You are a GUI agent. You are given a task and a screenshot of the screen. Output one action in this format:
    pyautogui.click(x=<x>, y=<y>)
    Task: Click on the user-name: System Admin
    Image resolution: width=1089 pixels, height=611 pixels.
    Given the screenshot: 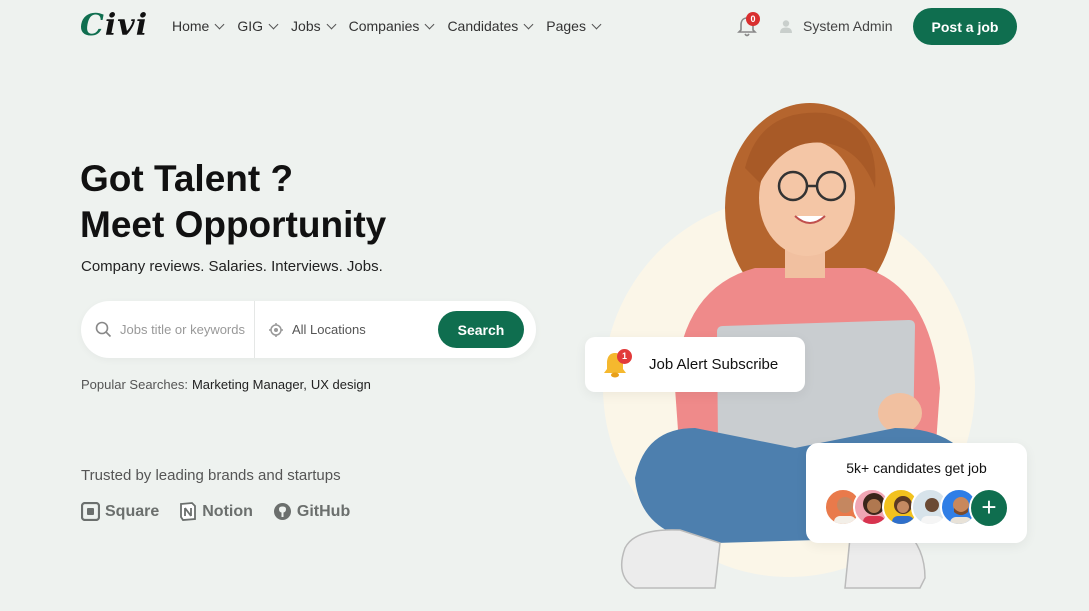 What is the action you would take?
    pyautogui.click(x=848, y=26)
    